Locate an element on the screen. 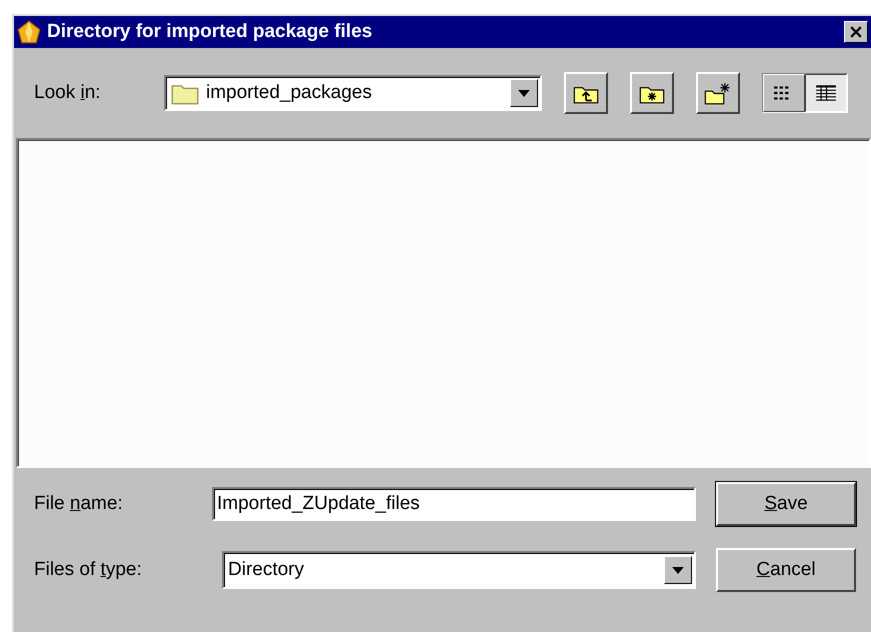 The width and height of the screenshot is (871, 632). close-icon is located at coordinates (856, 32).